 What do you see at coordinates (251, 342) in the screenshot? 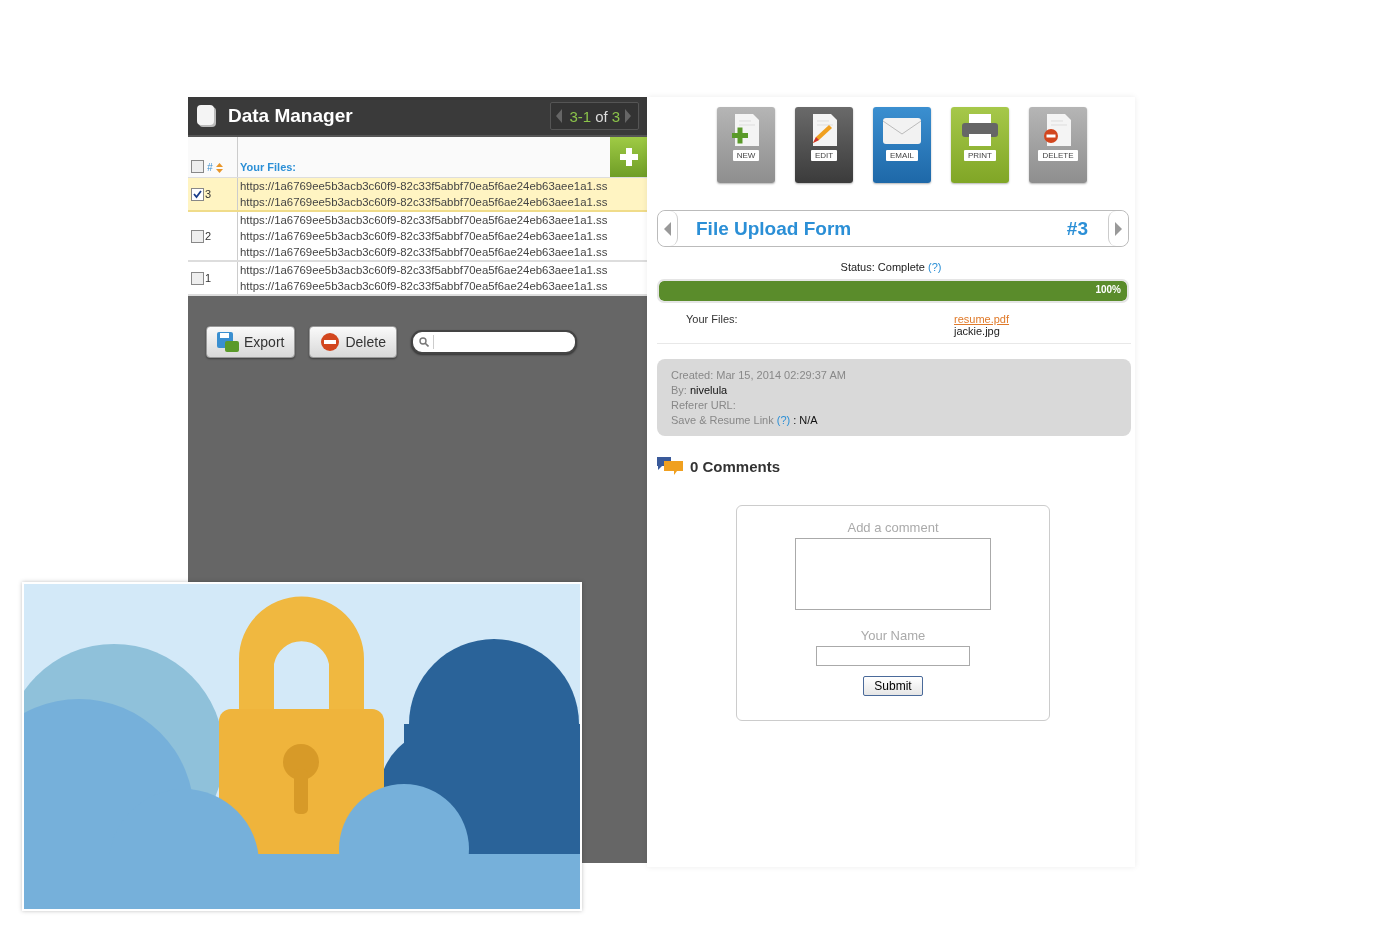
I see `export-button: Export` at bounding box center [251, 342].